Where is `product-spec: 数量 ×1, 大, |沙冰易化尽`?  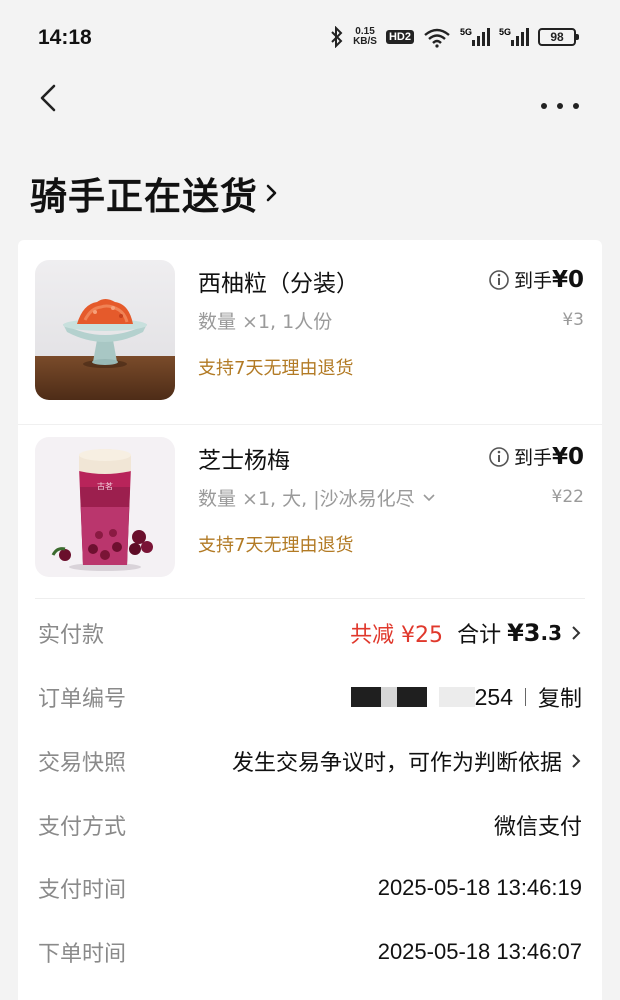
product-spec: 数量 ×1, 大, |沙冰易化尽 is located at coordinates (317, 497).